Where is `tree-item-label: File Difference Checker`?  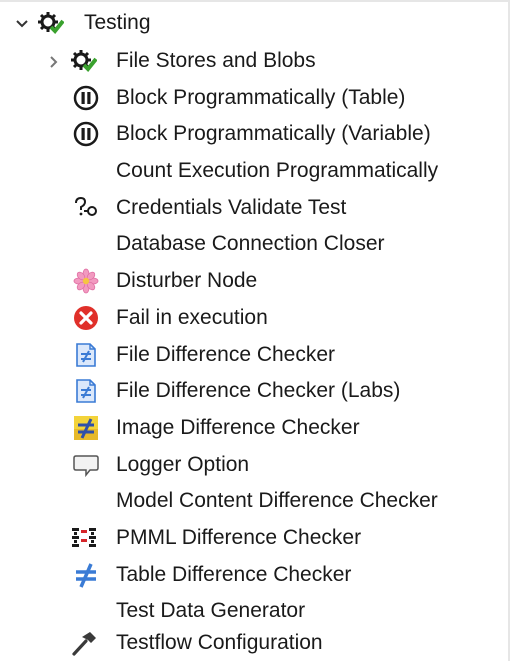 tree-item-label: File Difference Checker is located at coordinates (226, 354).